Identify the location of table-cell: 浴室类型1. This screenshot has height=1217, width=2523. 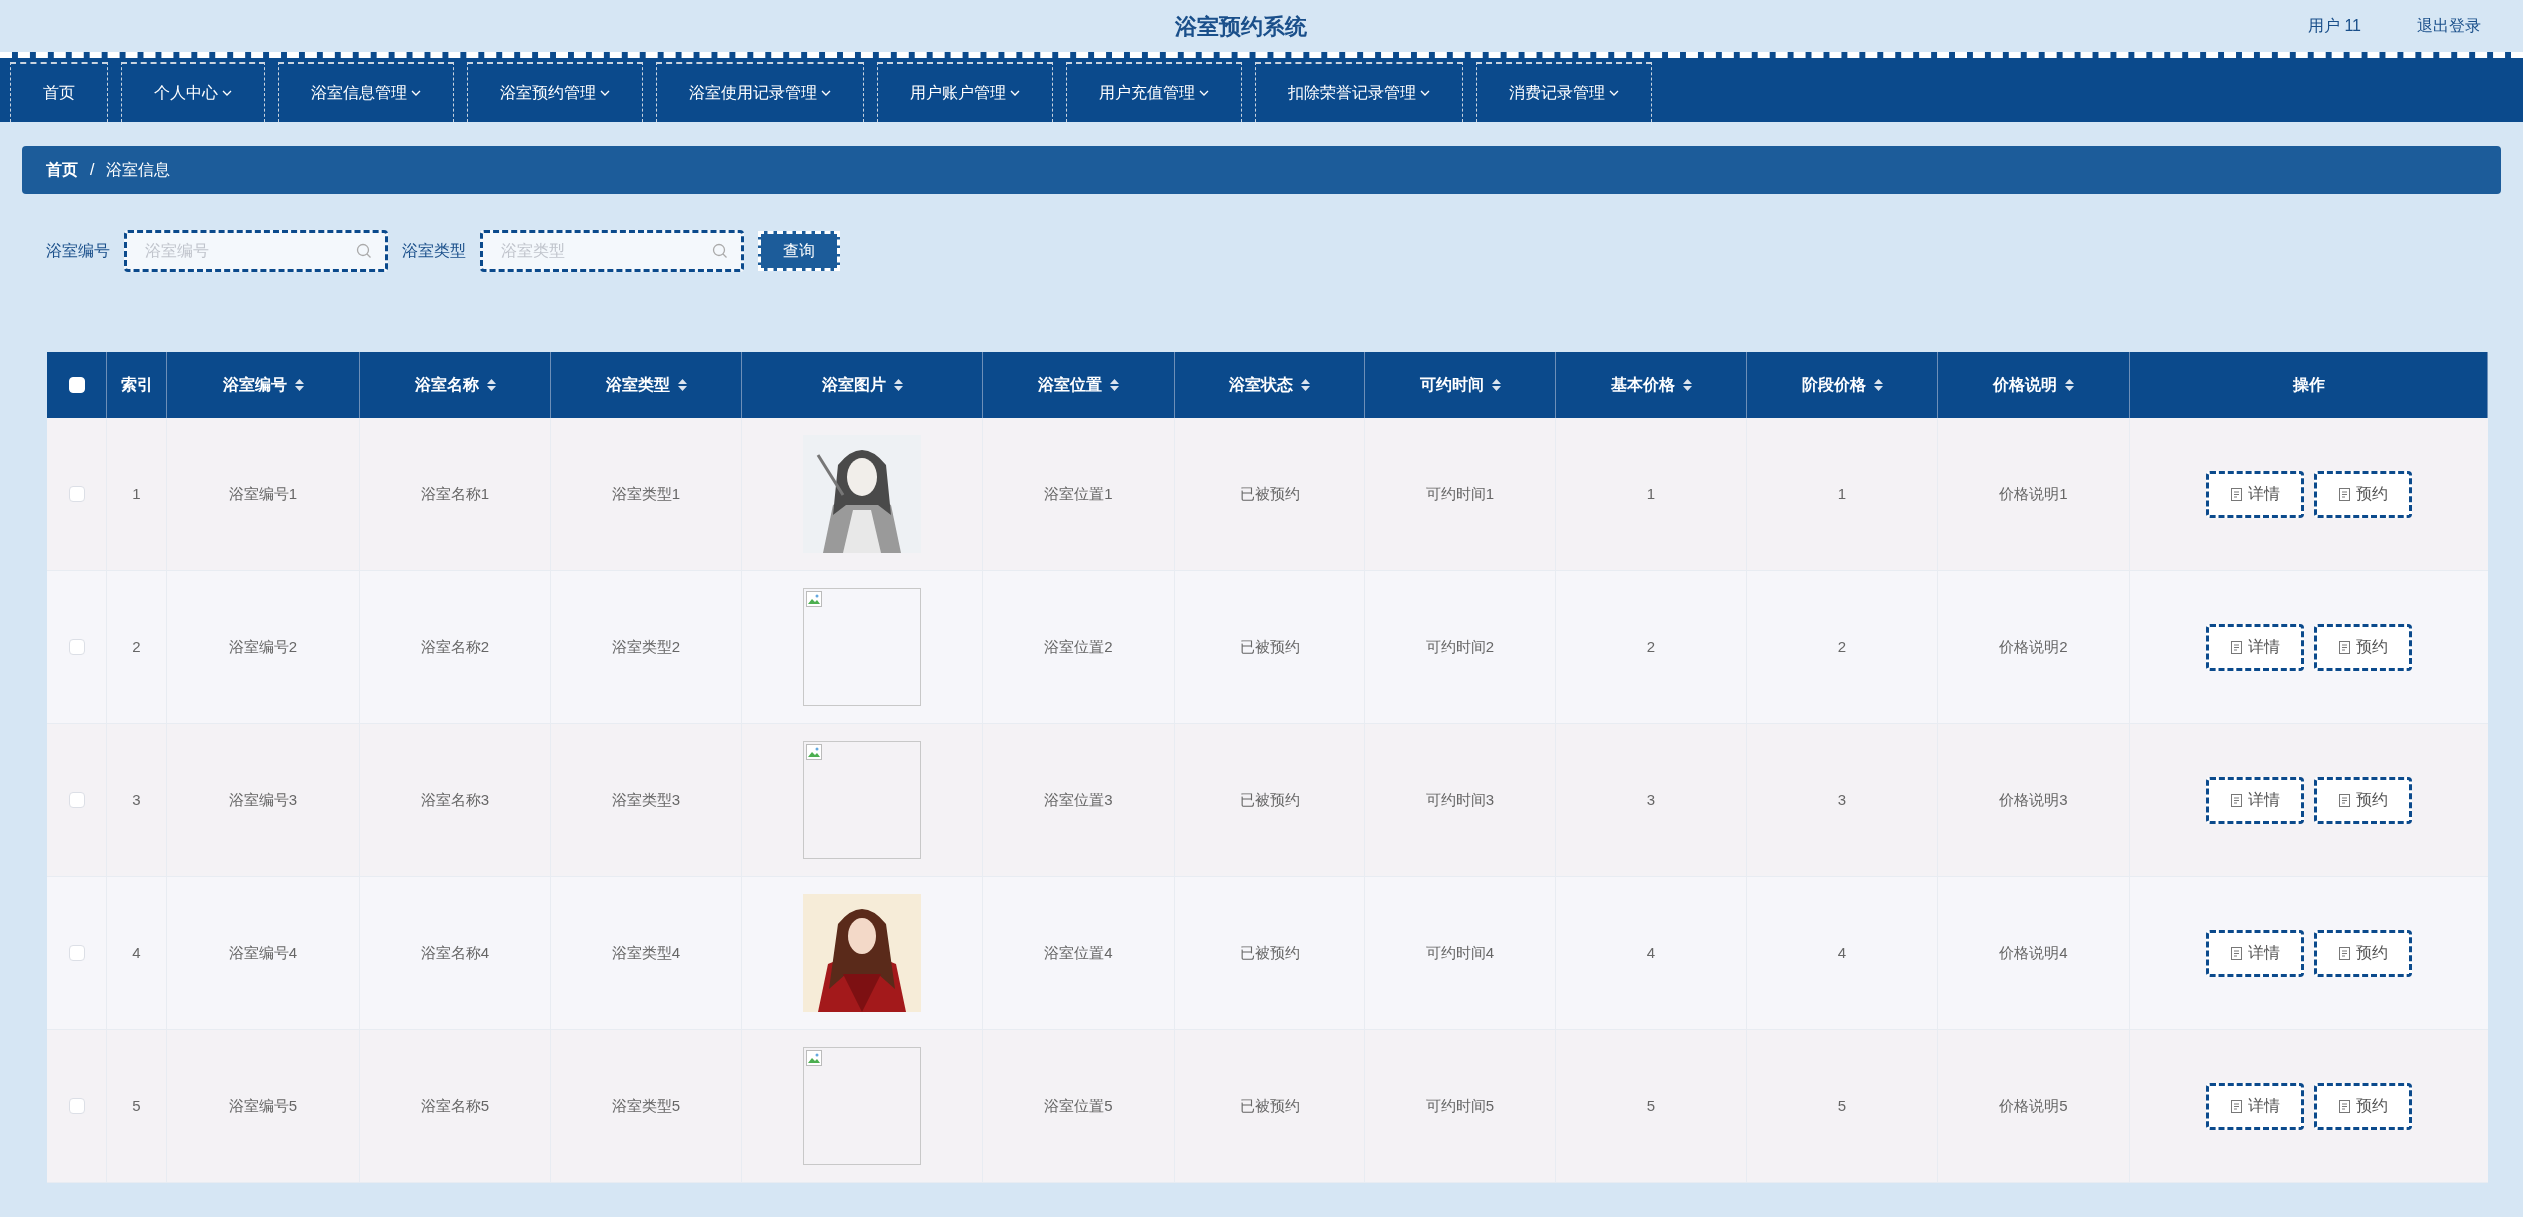
(646, 494).